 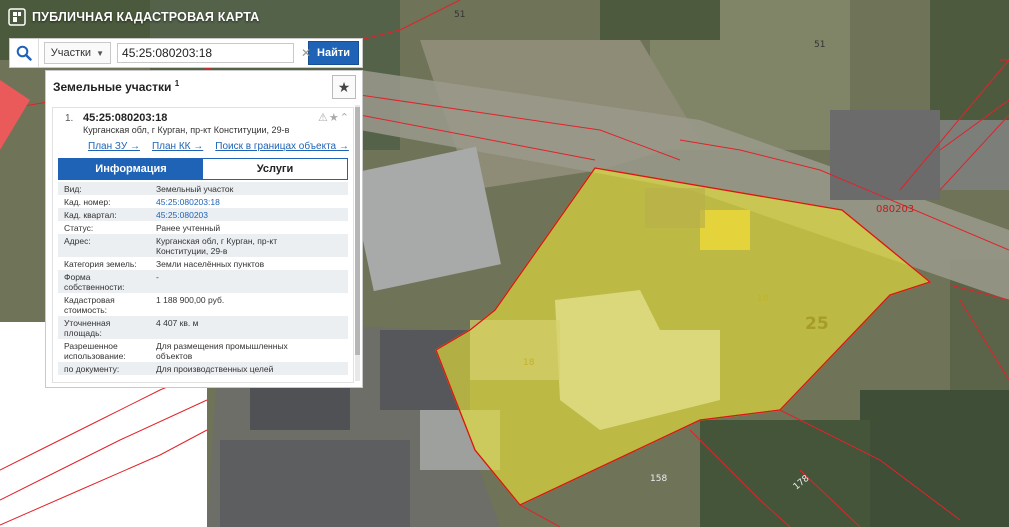 What do you see at coordinates (203, 327) in the screenshot?
I see `attribute-row: Уточненная площадь: 4 407 кв. м` at bounding box center [203, 327].